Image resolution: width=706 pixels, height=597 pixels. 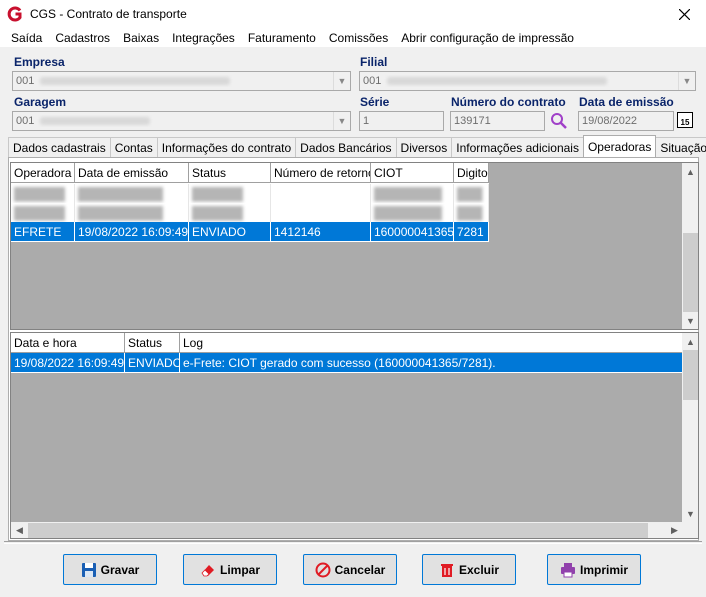 I want to click on column-header-operadora: Operadora, so click(x=43, y=173).